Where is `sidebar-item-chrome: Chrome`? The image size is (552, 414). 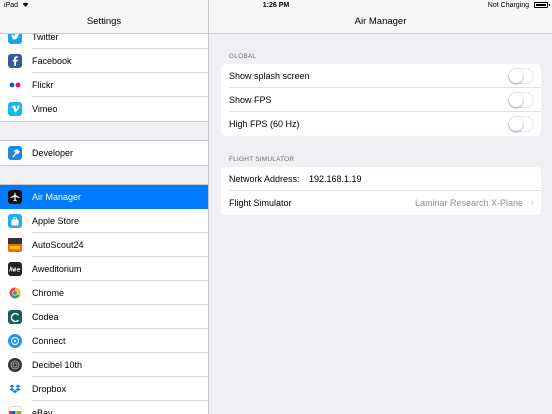 sidebar-item-chrome: Chrome is located at coordinates (104, 293).